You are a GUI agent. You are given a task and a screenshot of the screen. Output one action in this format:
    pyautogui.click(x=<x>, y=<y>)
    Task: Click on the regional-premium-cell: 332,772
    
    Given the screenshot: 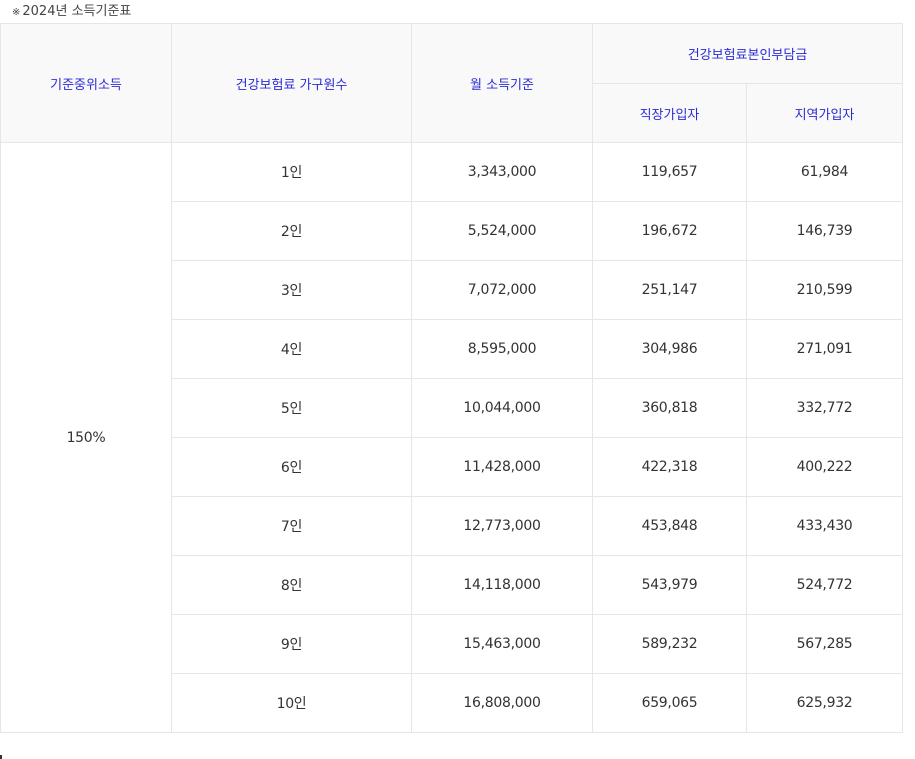 What is the action you would take?
    pyautogui.click(x=824, y=408)
    